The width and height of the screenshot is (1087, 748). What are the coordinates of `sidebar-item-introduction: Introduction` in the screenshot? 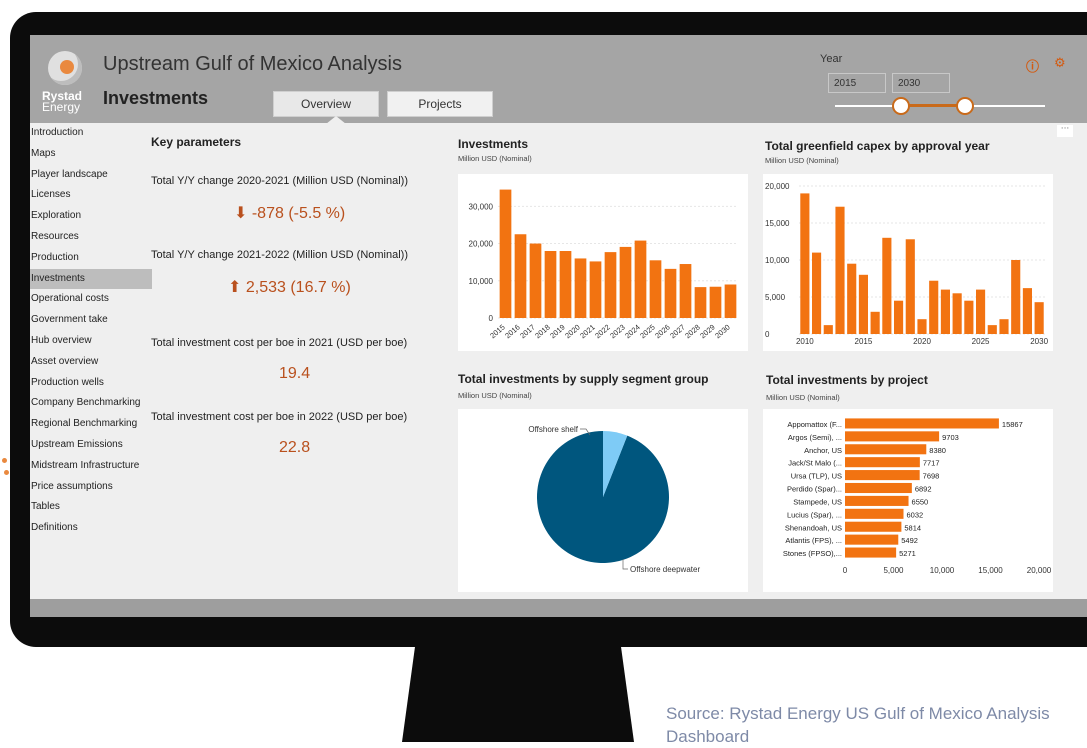 It's located at (91, 133).